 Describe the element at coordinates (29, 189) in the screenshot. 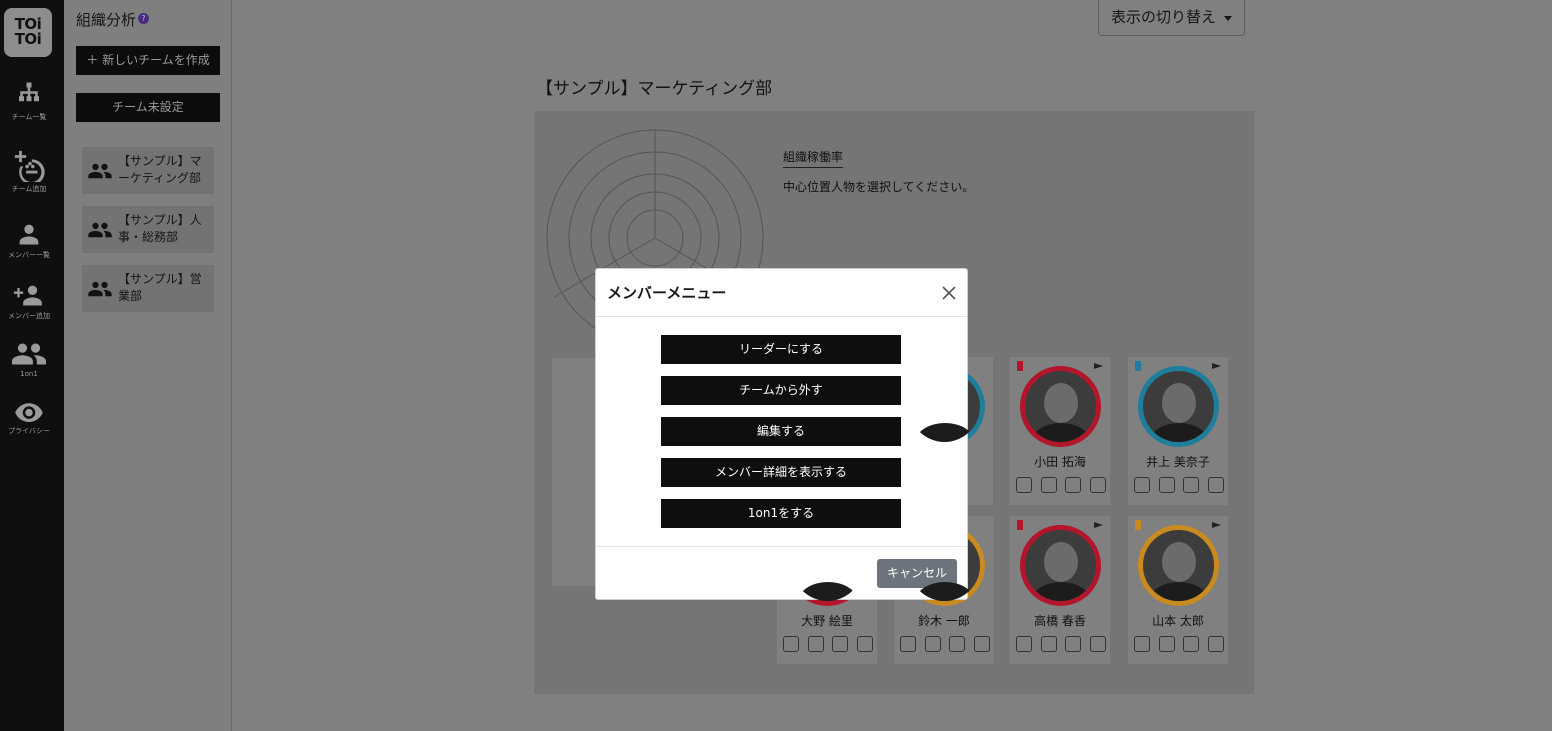

I see `rail-label: チーム追加` at that location.